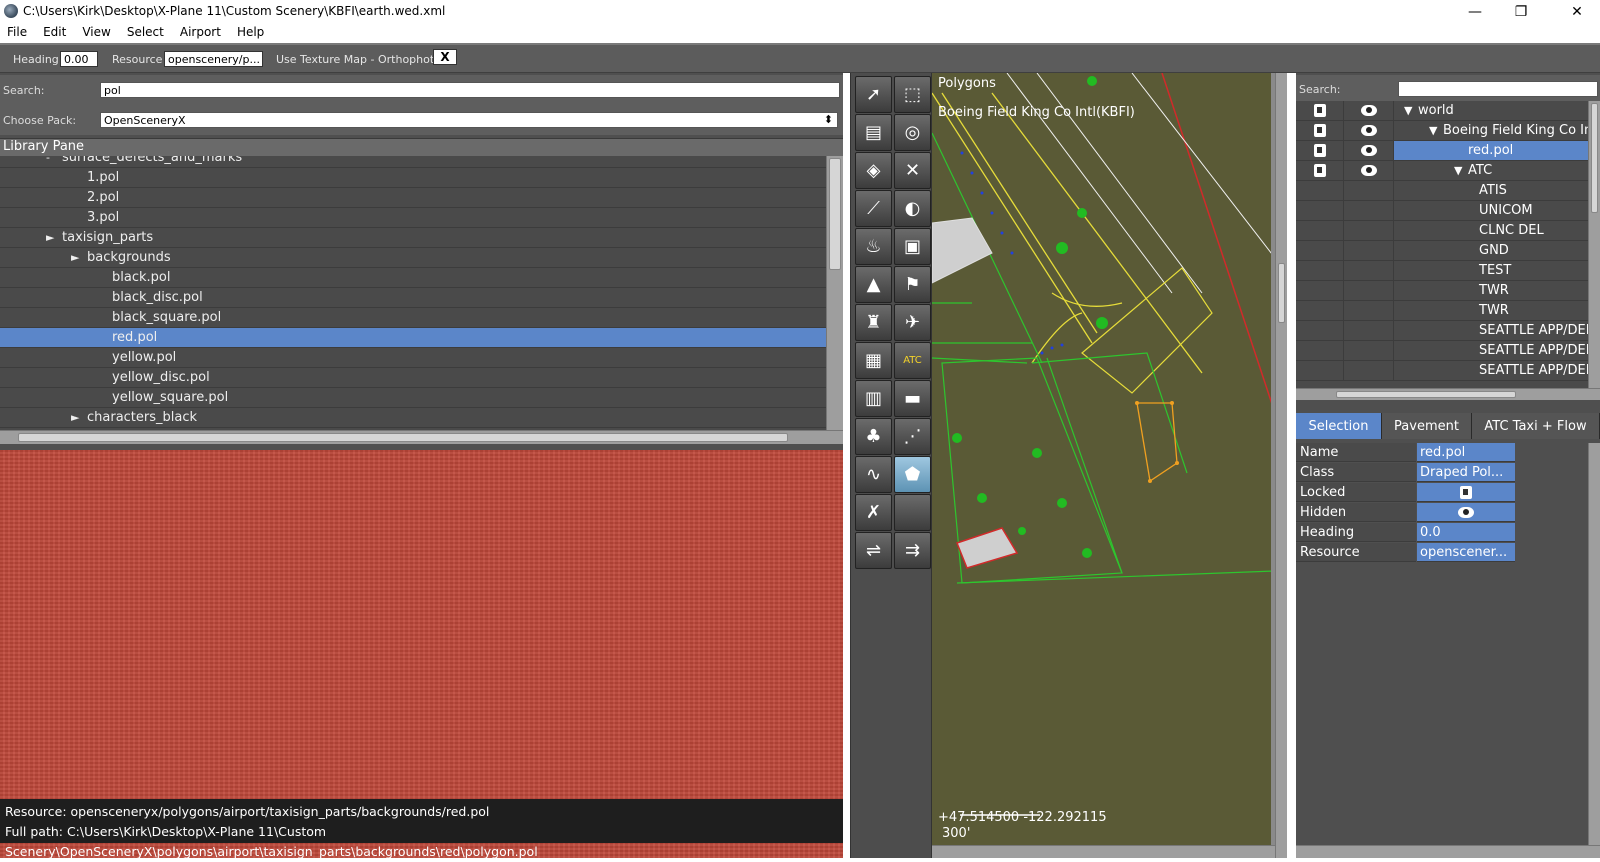 The image size is (1600, 862). I want to click on library-tree-row: ► taxisign_parts, so click(413, 238).